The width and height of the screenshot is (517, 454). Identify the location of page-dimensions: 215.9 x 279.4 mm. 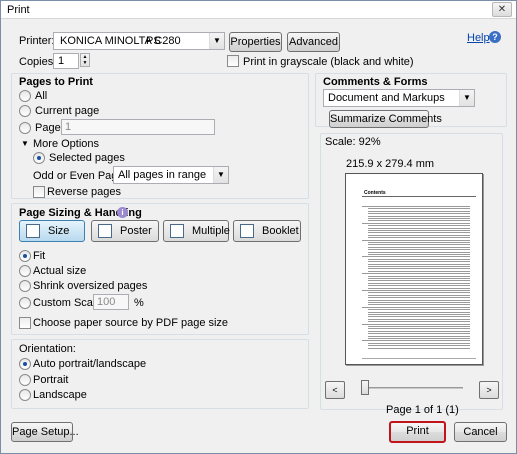
(390, 164).